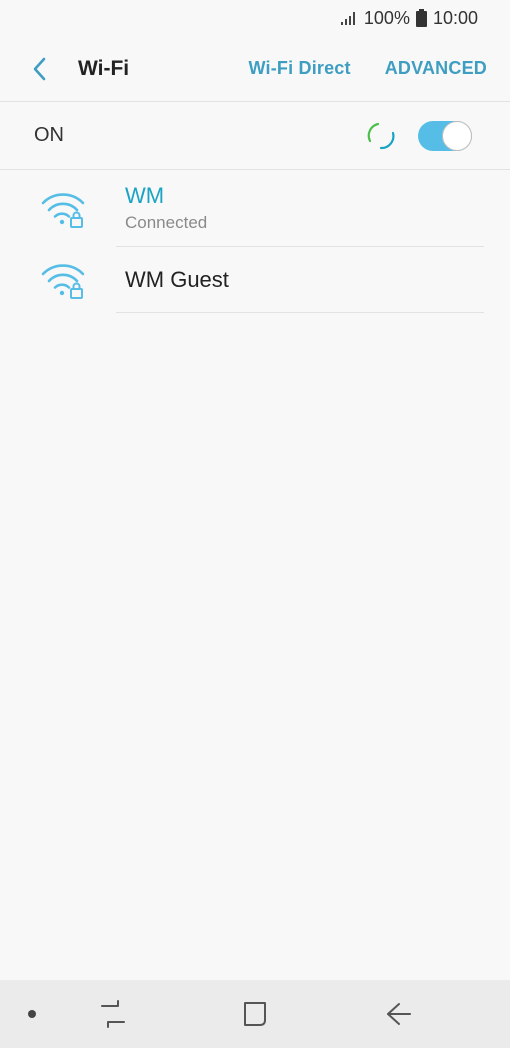 The height and width of the screenshot is (1048, 510). I want to click on toggle-knob, so click(457, 135).